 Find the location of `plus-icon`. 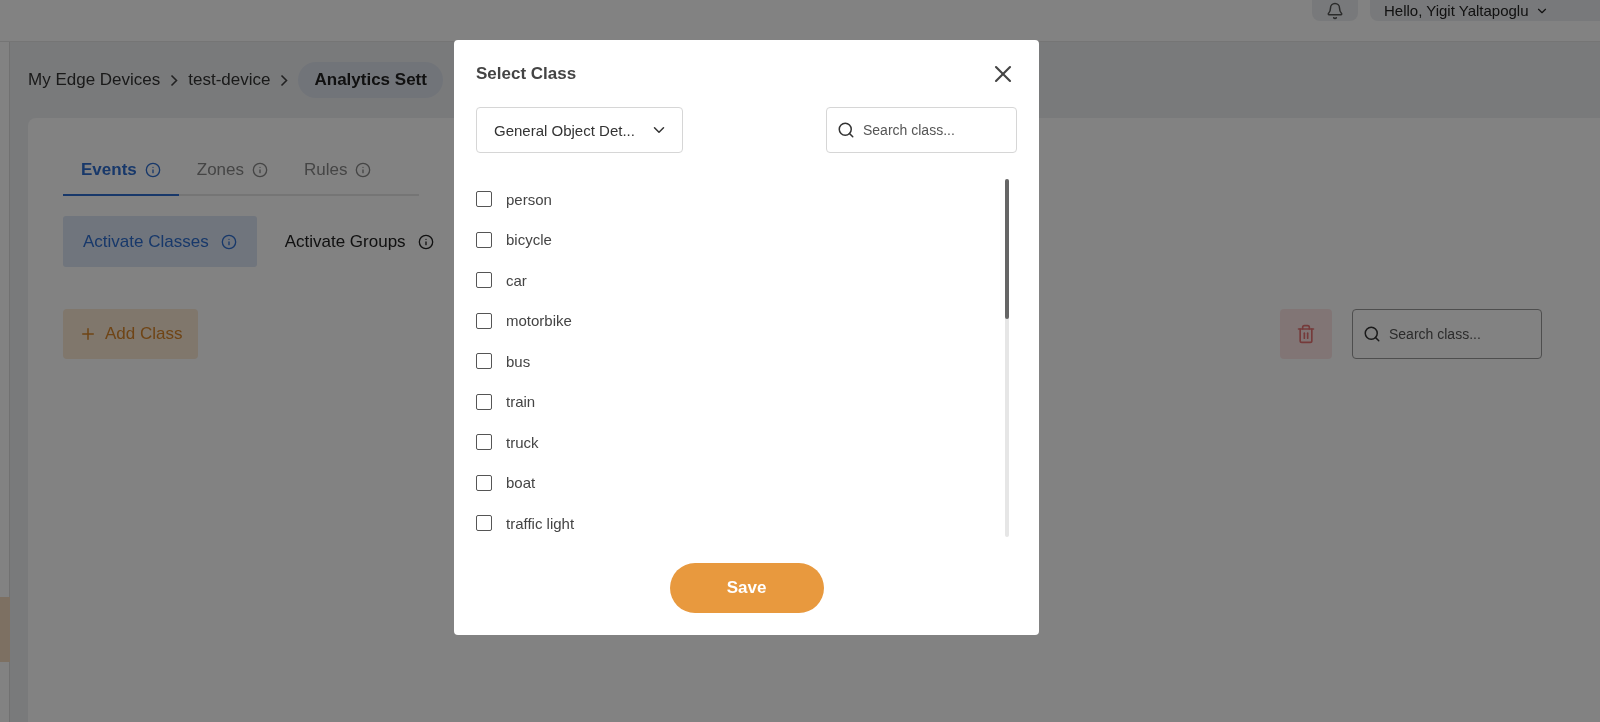

plus-icon is located at coordinates (88, 334).